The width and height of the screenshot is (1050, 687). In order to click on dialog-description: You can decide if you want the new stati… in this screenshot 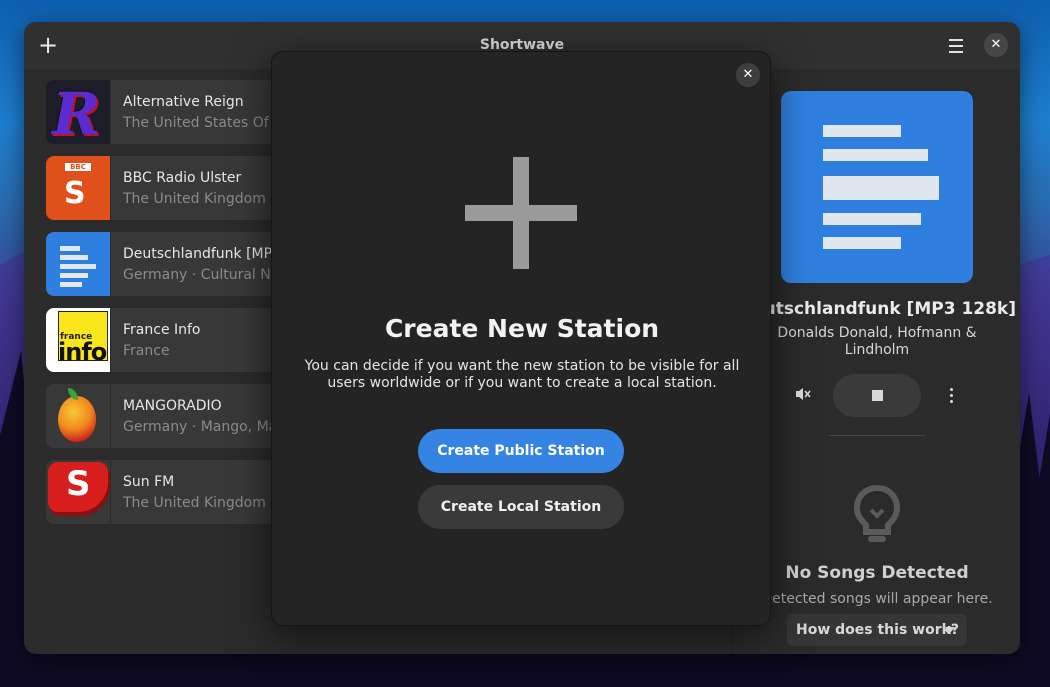, I will do `click(522, 374)`.